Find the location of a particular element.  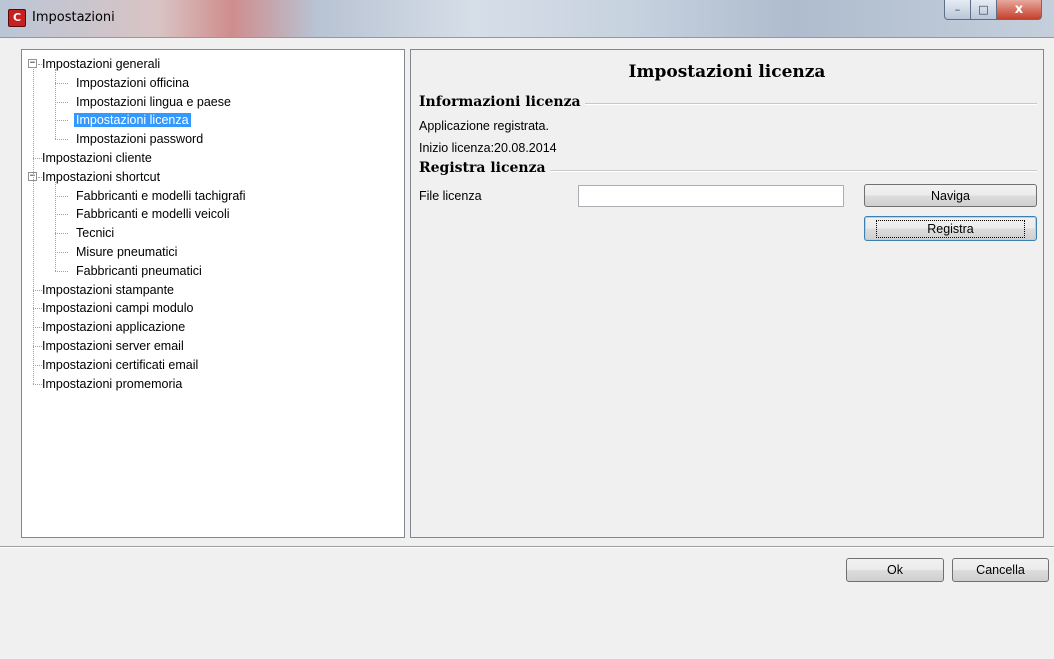

tree-item: Fabbricanti pneumatici is located at coordinates (139, 271).